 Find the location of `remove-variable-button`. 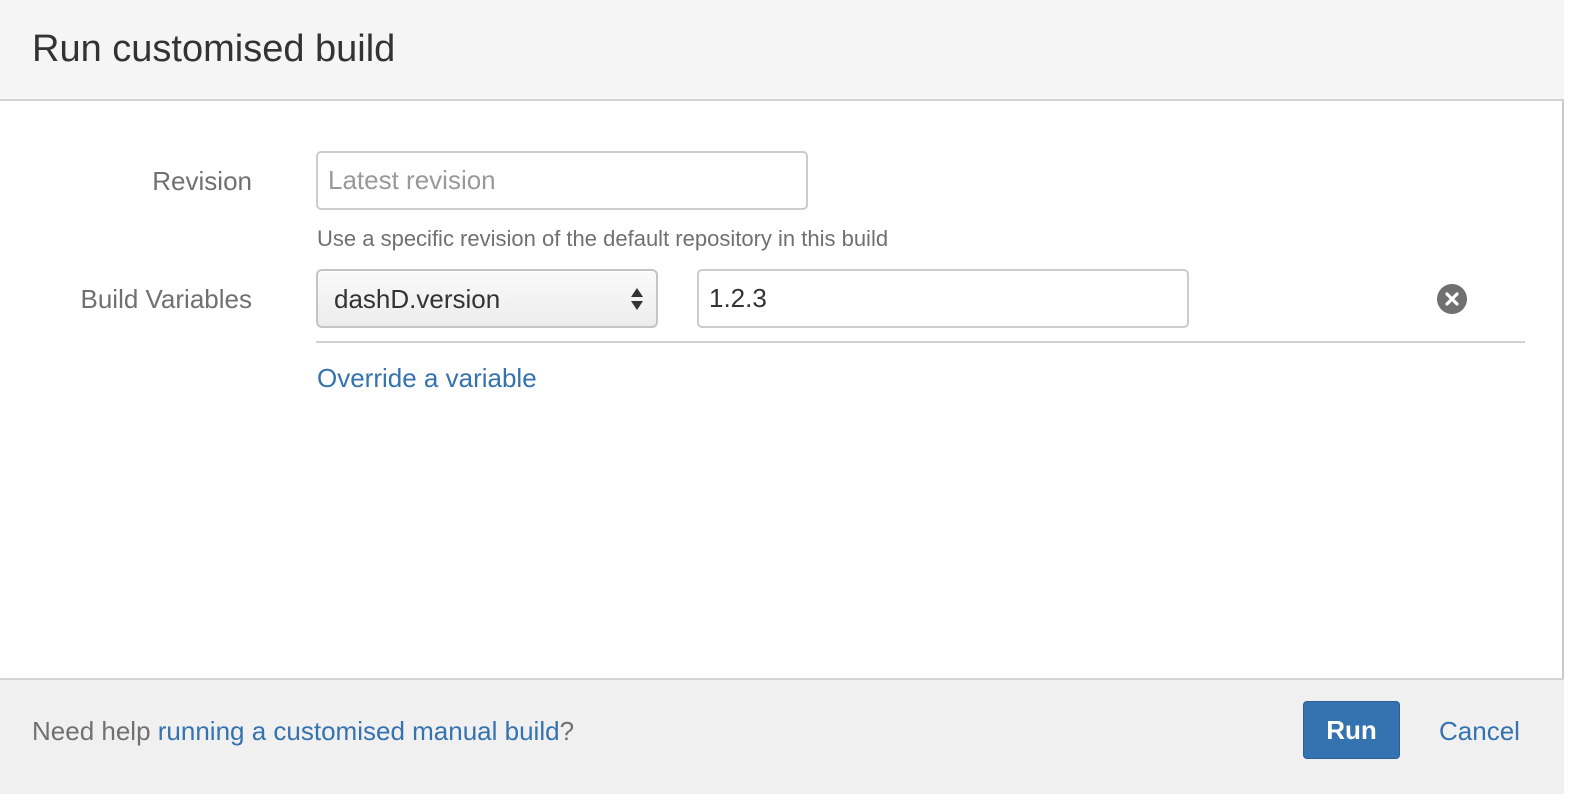

remove-variable-button is located at coordinates (1452, 299).